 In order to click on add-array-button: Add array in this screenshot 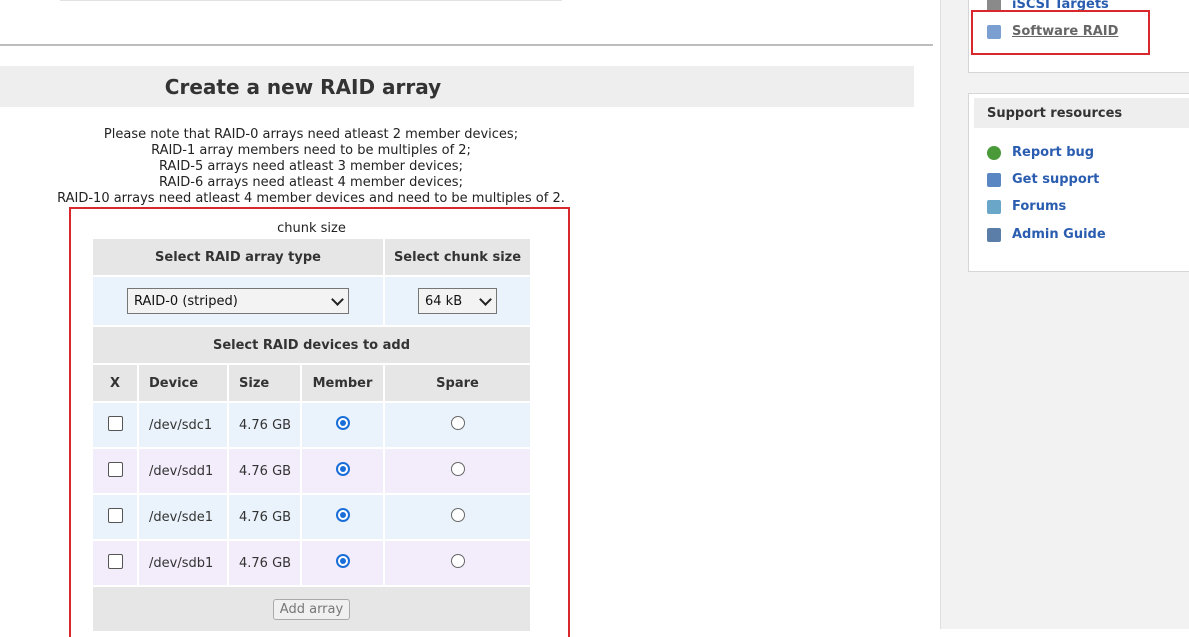, I will do `click(311, 609)`.